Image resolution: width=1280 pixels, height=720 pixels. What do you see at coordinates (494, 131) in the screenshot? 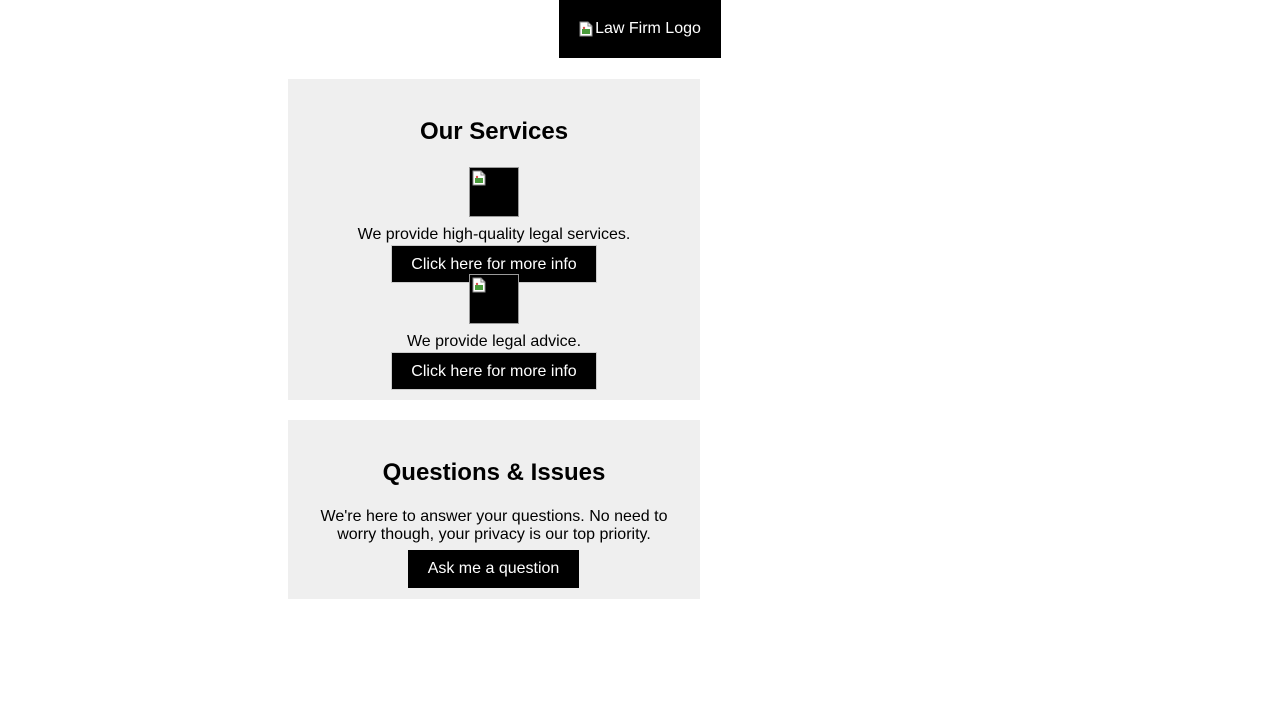
I see `services-title: Our Services` at bounding box center [494, 131].